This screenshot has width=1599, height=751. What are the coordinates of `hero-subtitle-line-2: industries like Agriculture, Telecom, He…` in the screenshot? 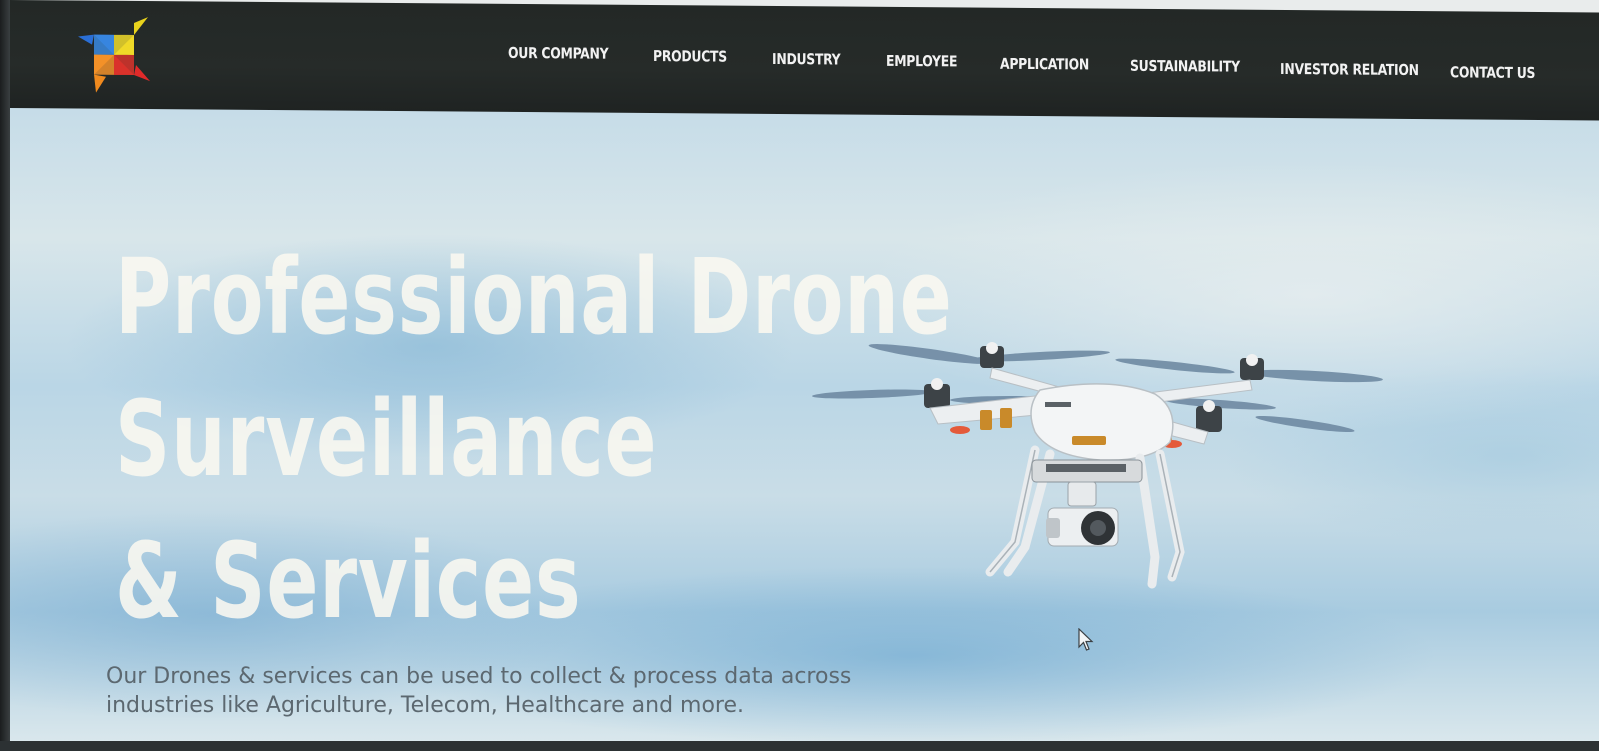 It's located at (425, 705).